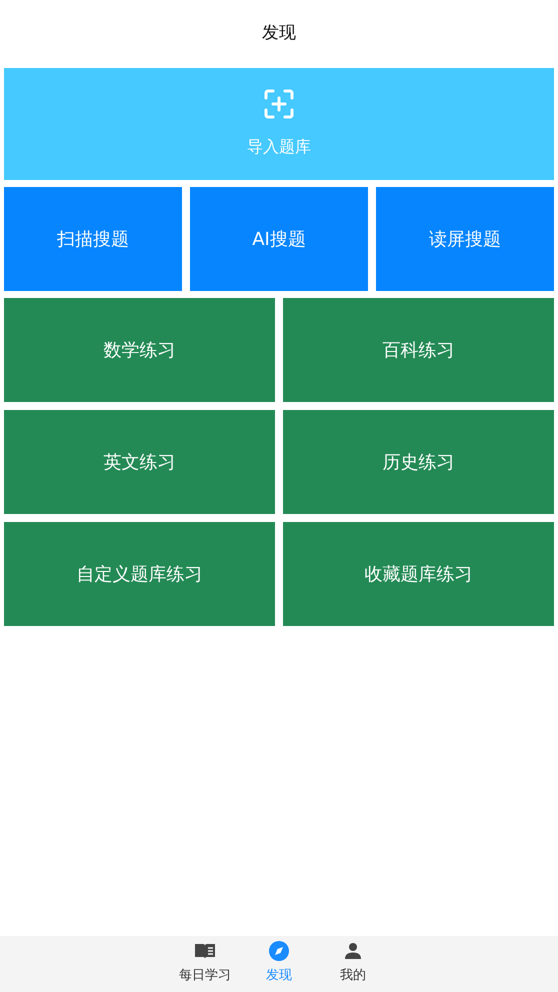 This screenshot has height=992, width=558. What do you see at coordinates (418, 462) in the screenshot?
I see `practice-tile-button: 历史练习` at bounding box center [418, 462].